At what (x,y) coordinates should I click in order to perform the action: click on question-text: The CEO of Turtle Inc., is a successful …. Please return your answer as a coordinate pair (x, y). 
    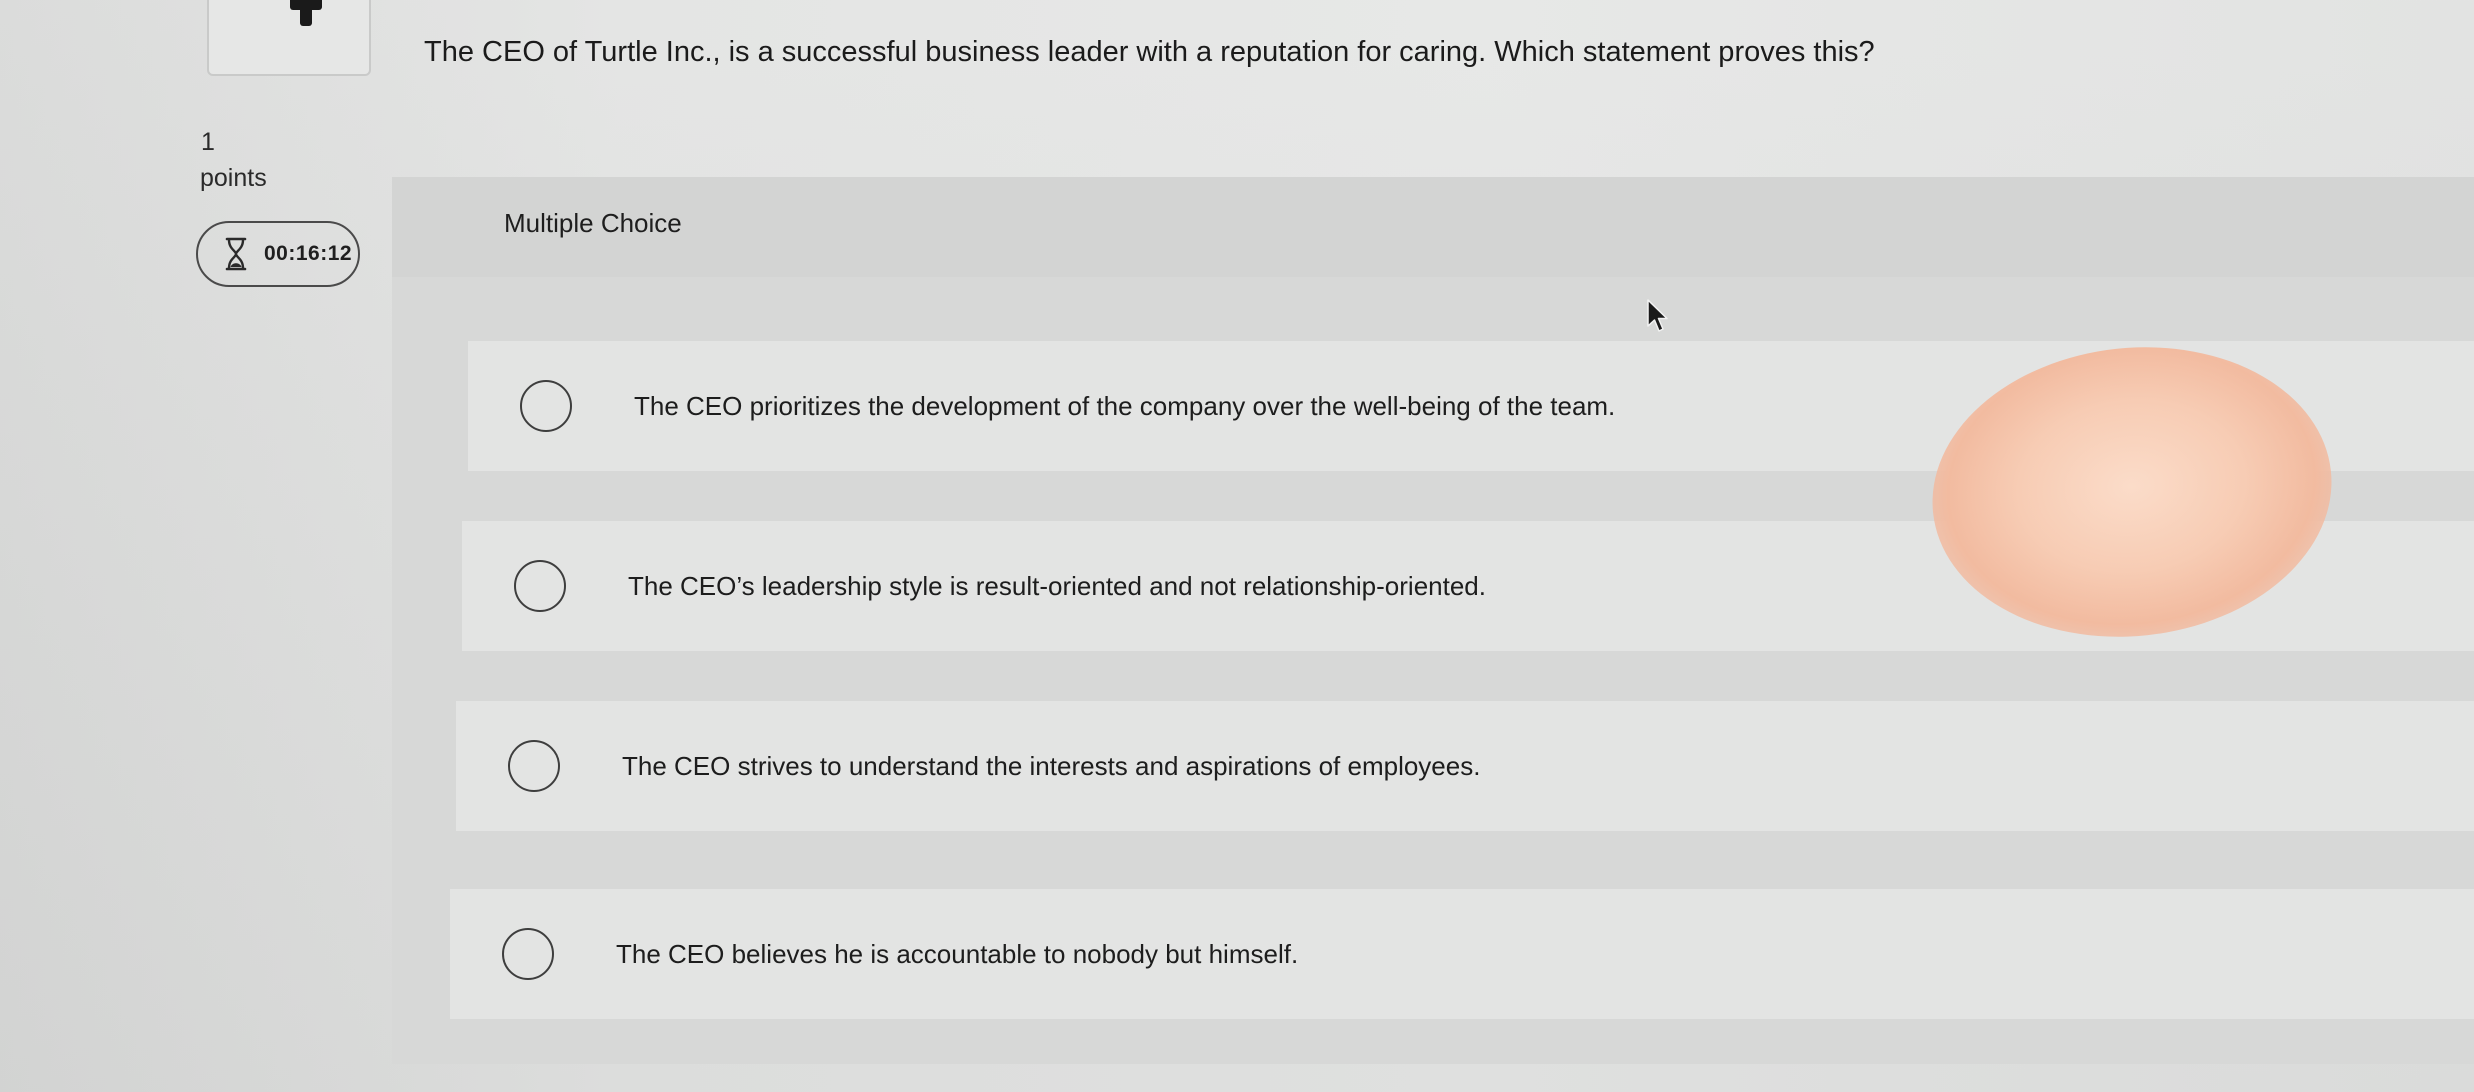
    Looking at the image, I should click on (1149, 52).